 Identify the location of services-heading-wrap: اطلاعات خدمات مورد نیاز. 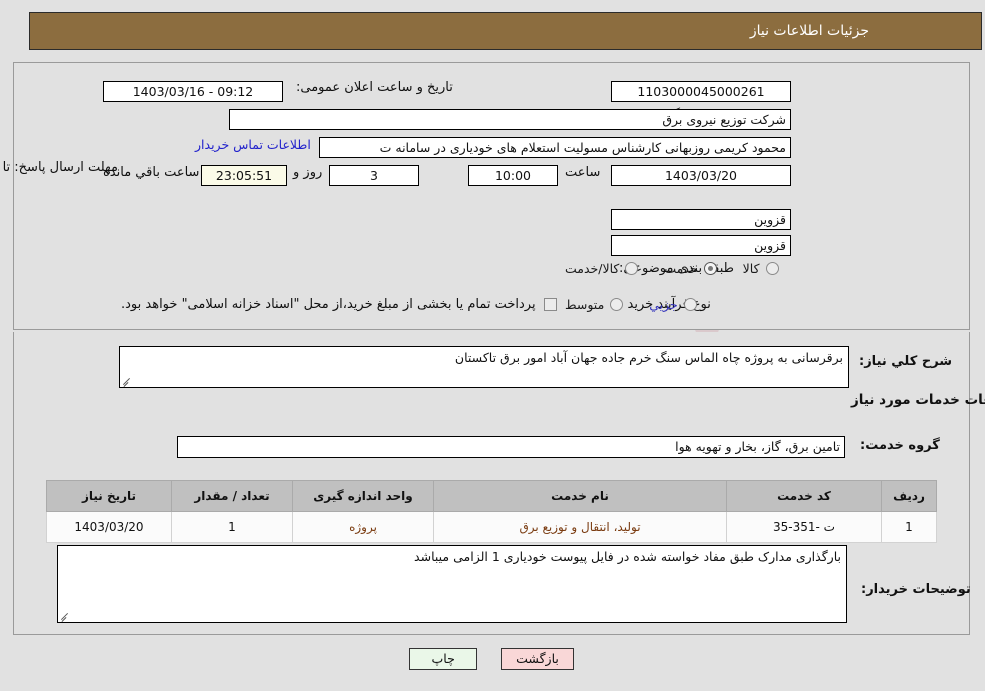
(918, 400).